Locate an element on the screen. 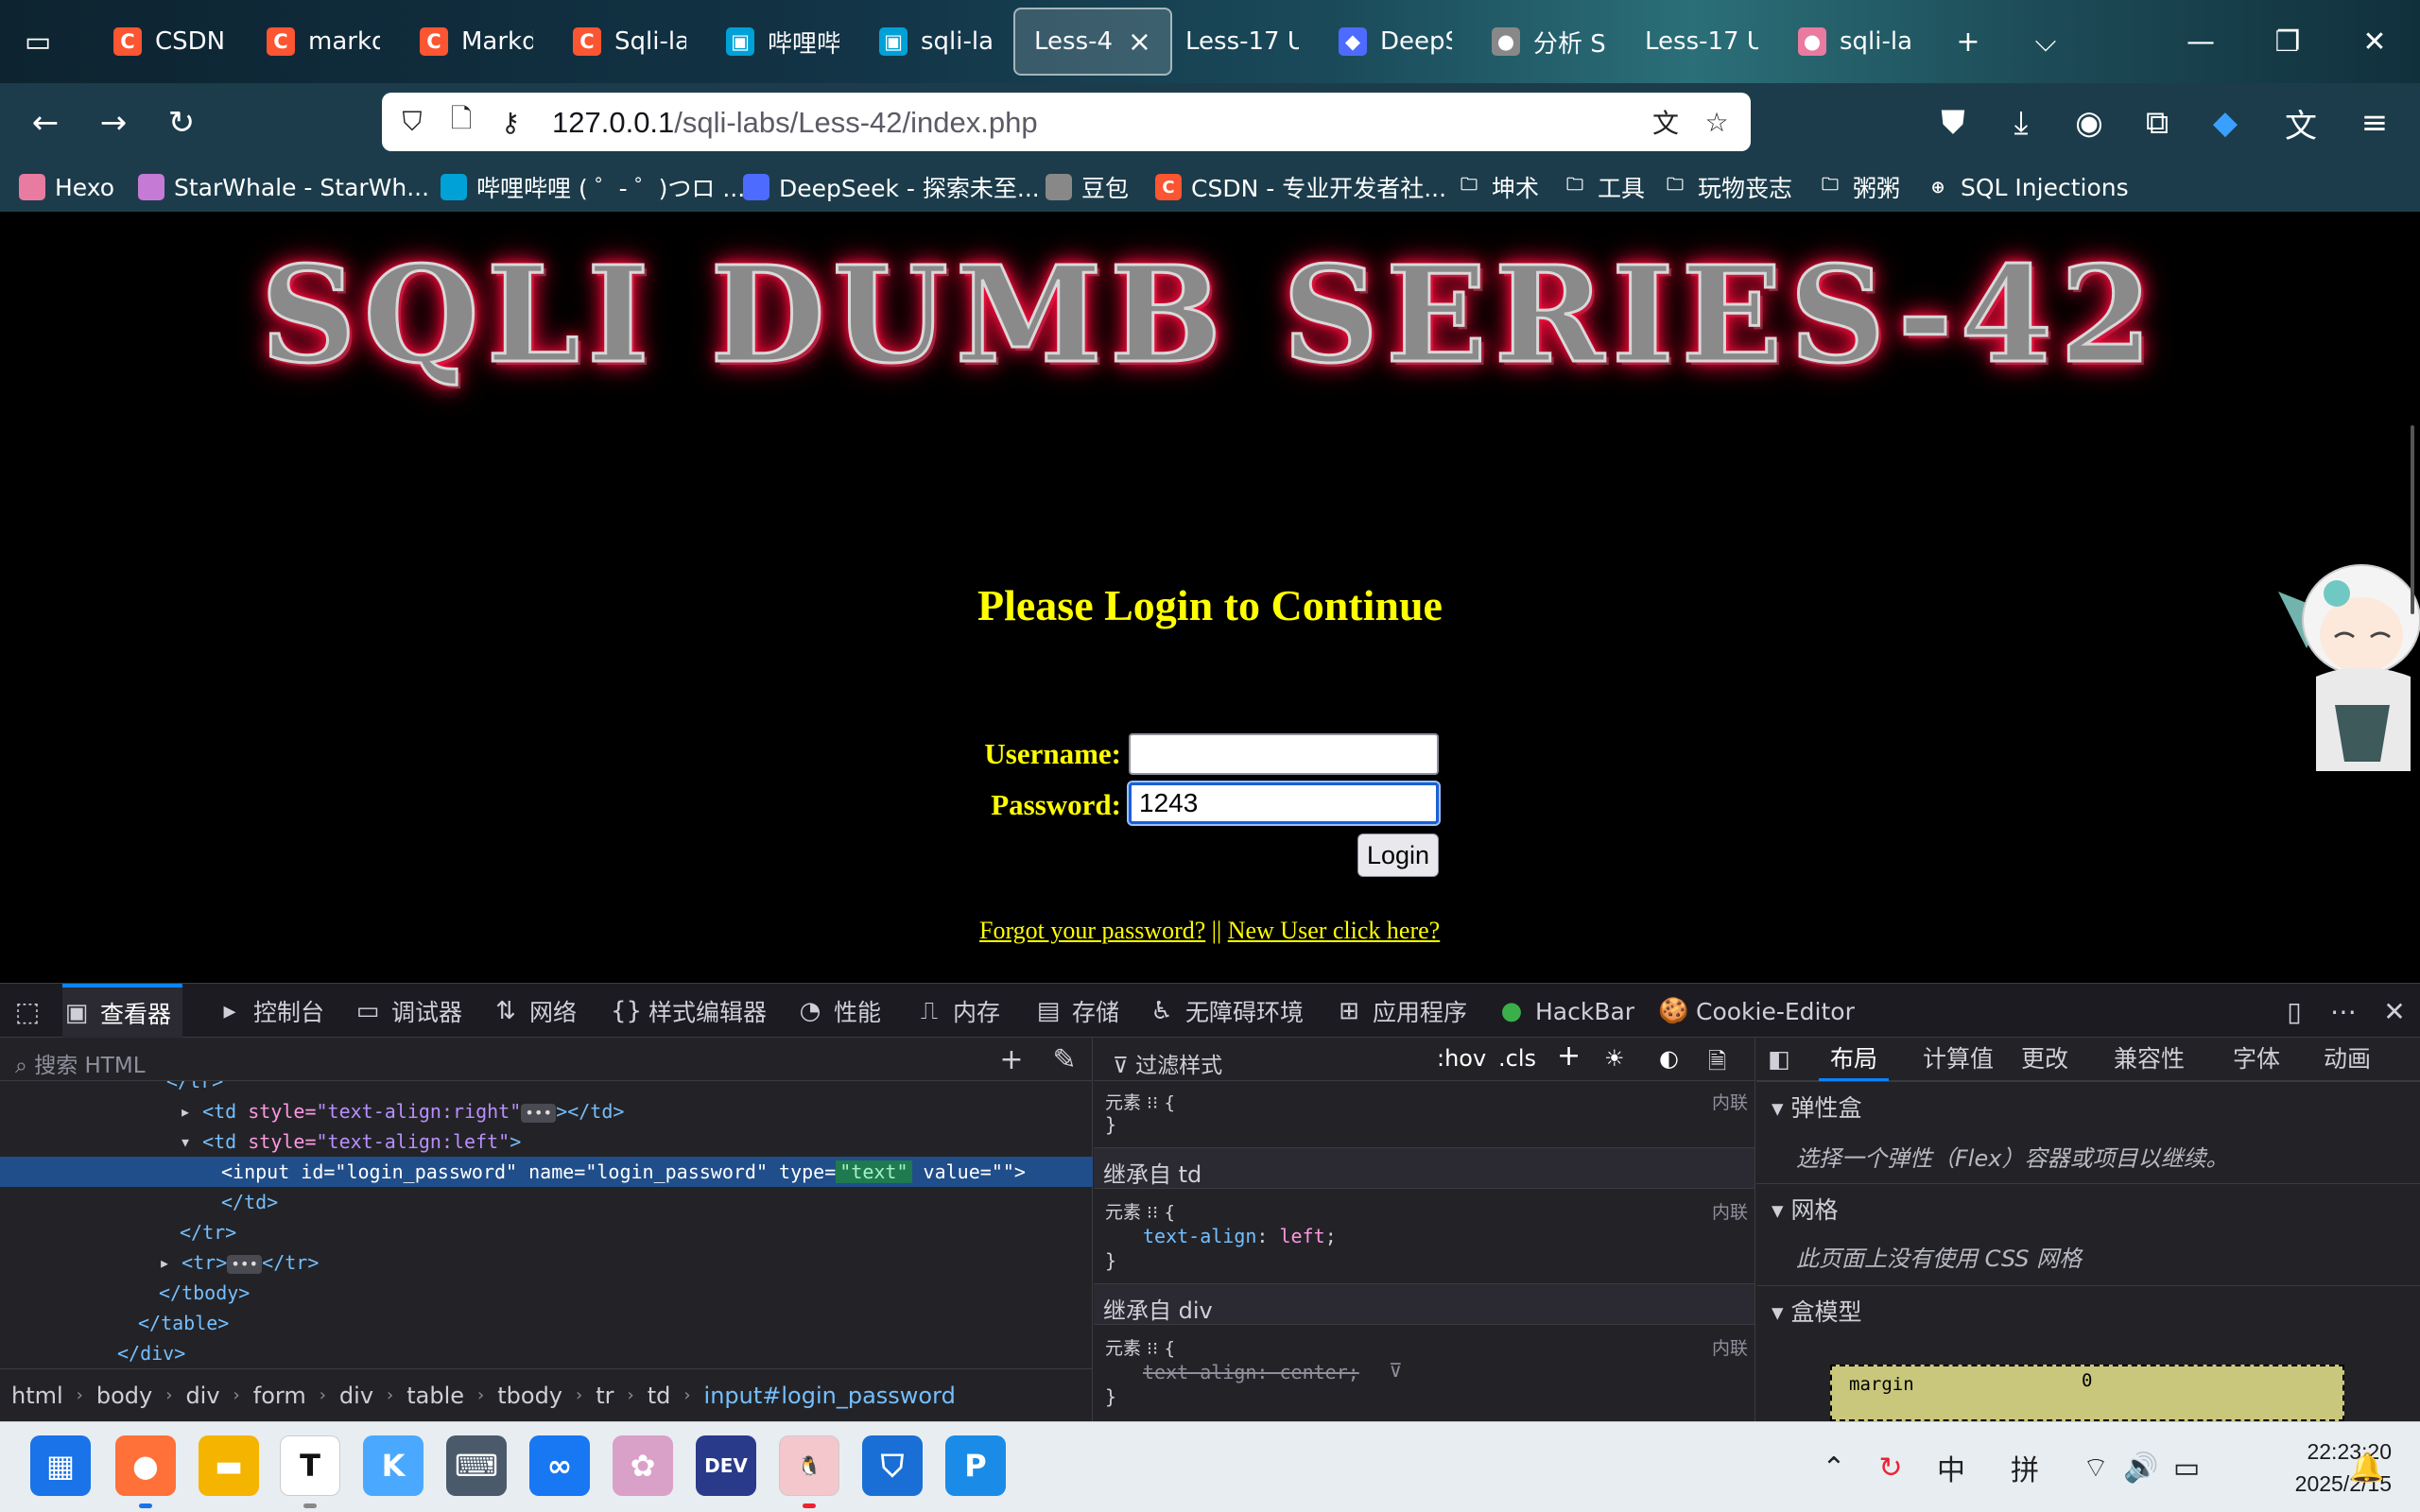 The image size is (2420, 1512). html-search-bar: ⌕ 搜索 HTML + ✎ is located at coordinates (546, 1059).